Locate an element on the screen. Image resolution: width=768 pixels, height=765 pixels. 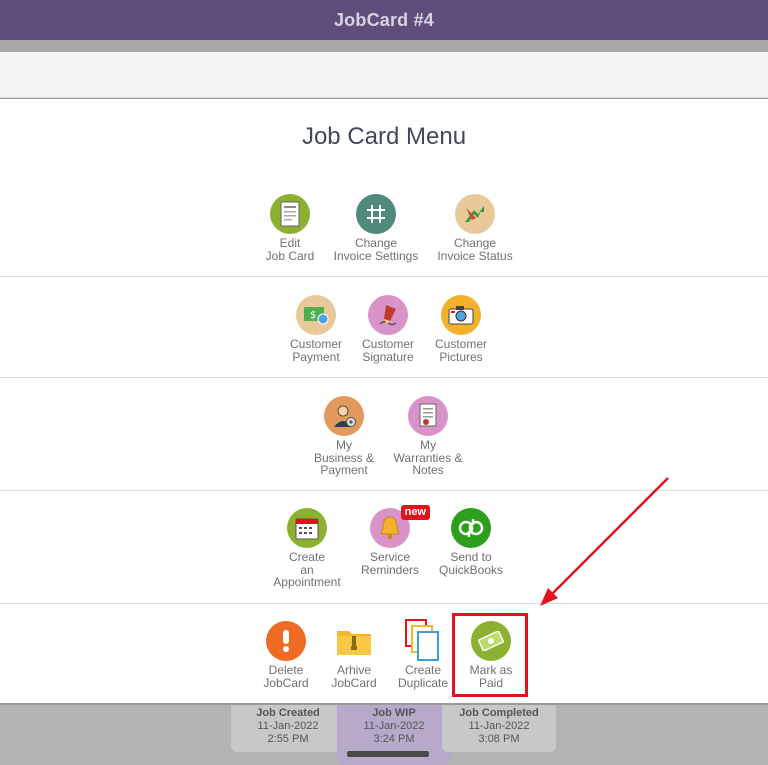
change-invoice-status-button: Change Invoice Status is located at coordinates (475, 228).